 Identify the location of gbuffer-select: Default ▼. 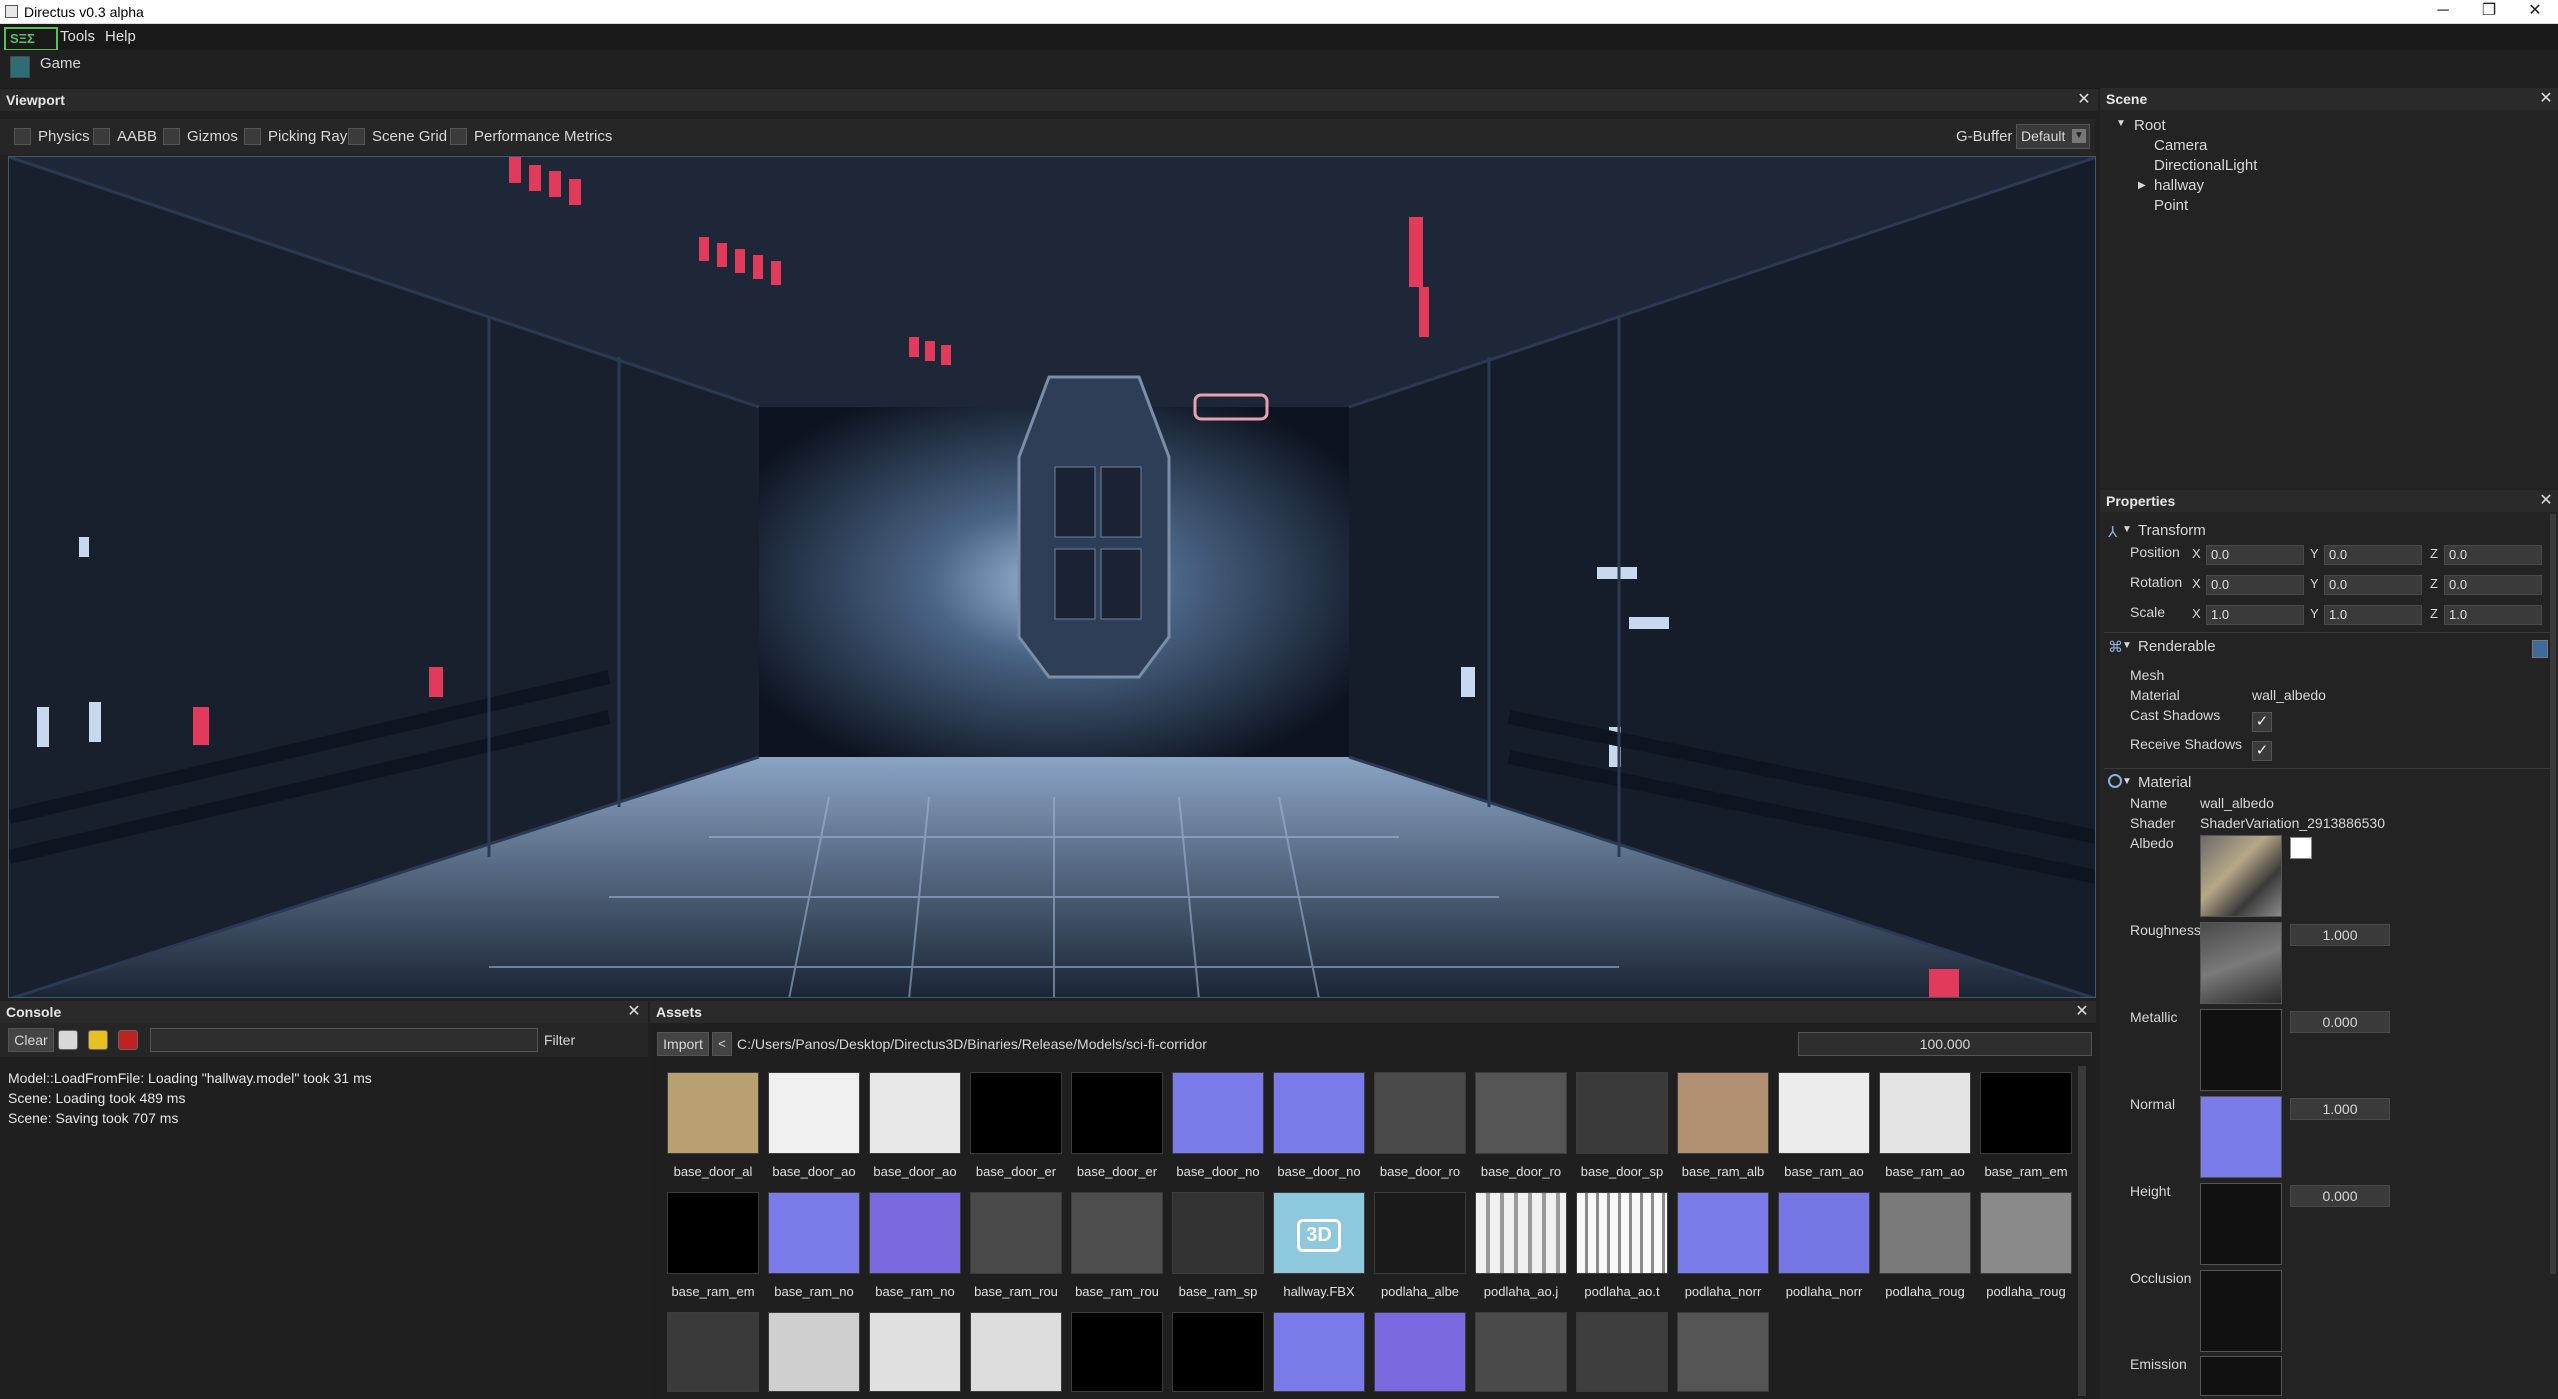
(2053, 136).